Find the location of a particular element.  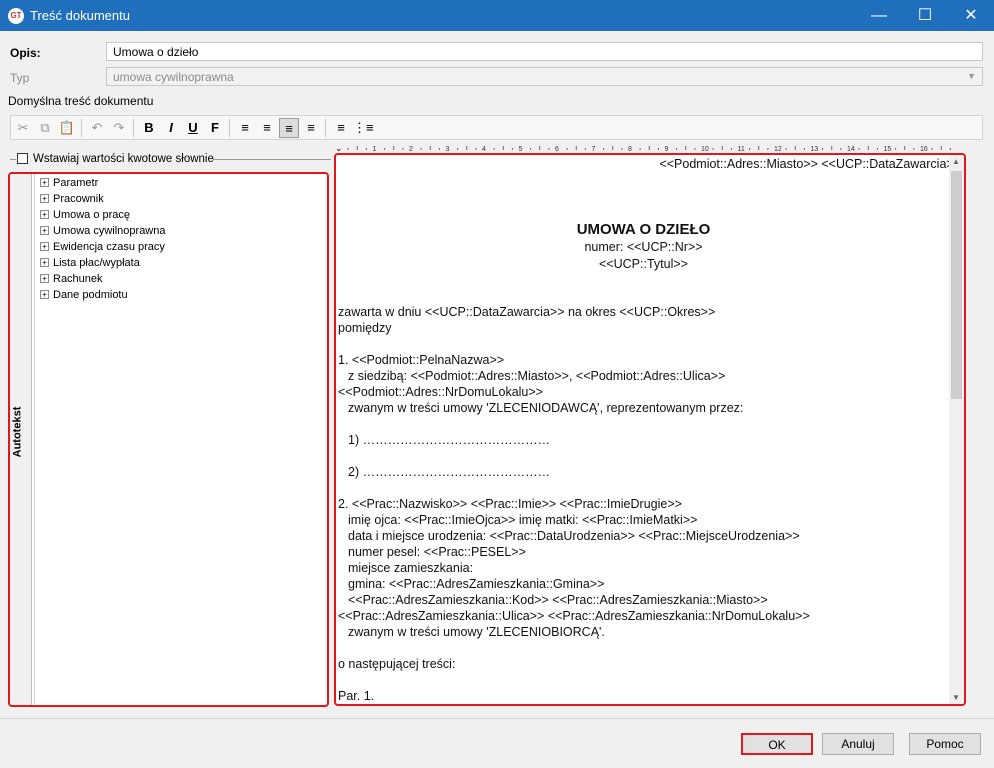

tree-item-label: Rachunek is located at coordinates (78, 279).